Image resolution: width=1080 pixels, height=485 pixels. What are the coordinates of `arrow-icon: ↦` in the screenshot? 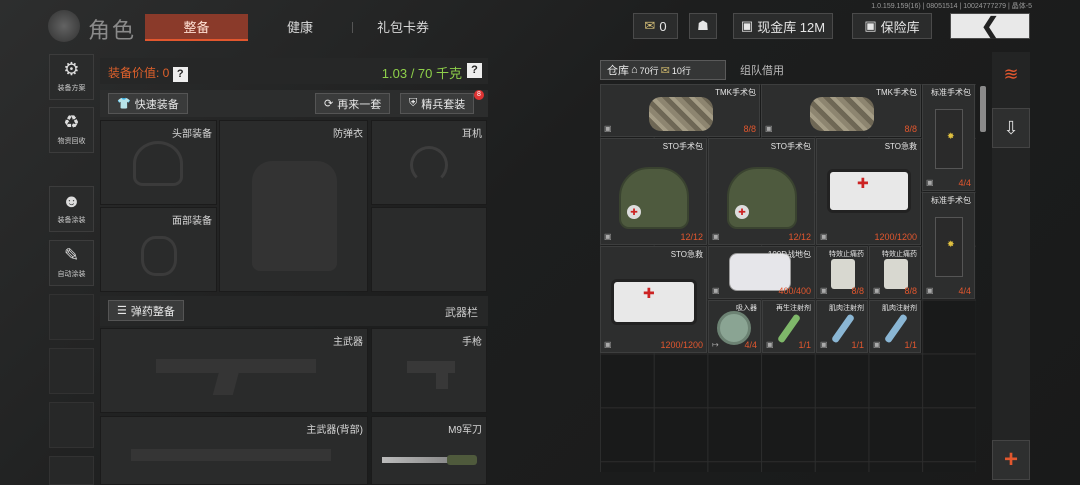 It's located at (715, 344).